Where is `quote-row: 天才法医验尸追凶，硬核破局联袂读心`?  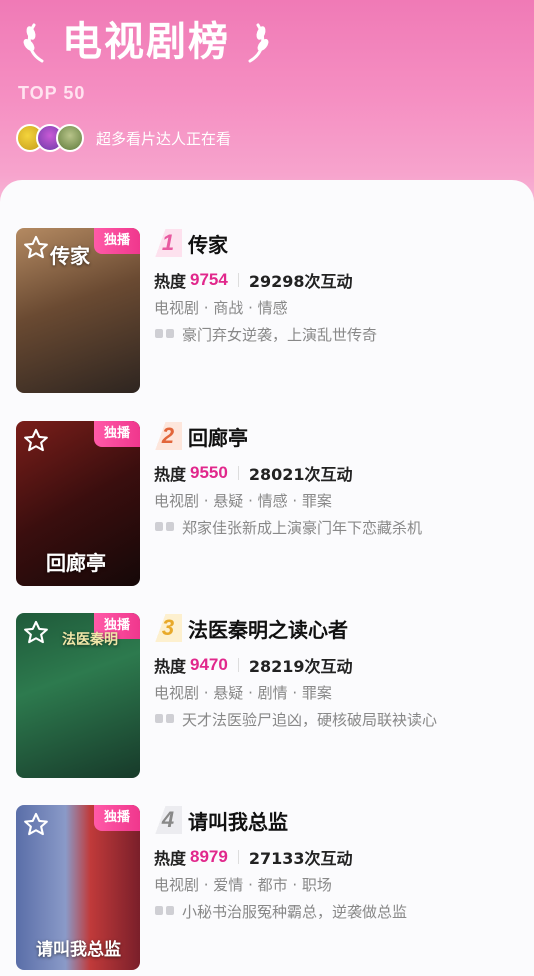 quote-row: 天才法医验尸追凶，硬核破局联袂读心 is located at coordinates (334, 719).